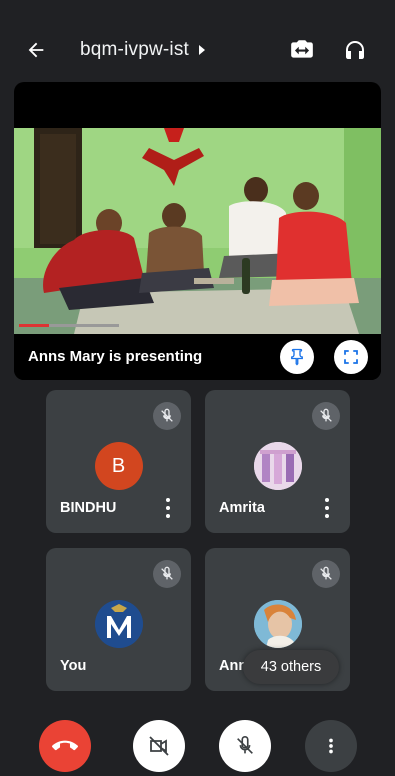 This screenshot has height=776, width=395. I want to click on switch-camera-icon, so click(302, 49).